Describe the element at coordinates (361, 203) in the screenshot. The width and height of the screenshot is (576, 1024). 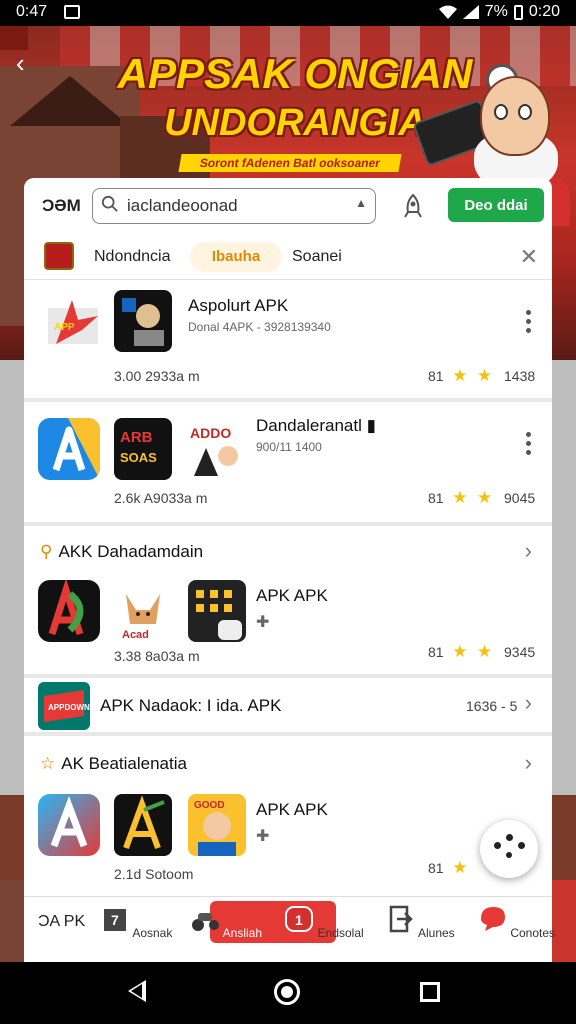
I see `chevron-down-icon: ▲` at that location.